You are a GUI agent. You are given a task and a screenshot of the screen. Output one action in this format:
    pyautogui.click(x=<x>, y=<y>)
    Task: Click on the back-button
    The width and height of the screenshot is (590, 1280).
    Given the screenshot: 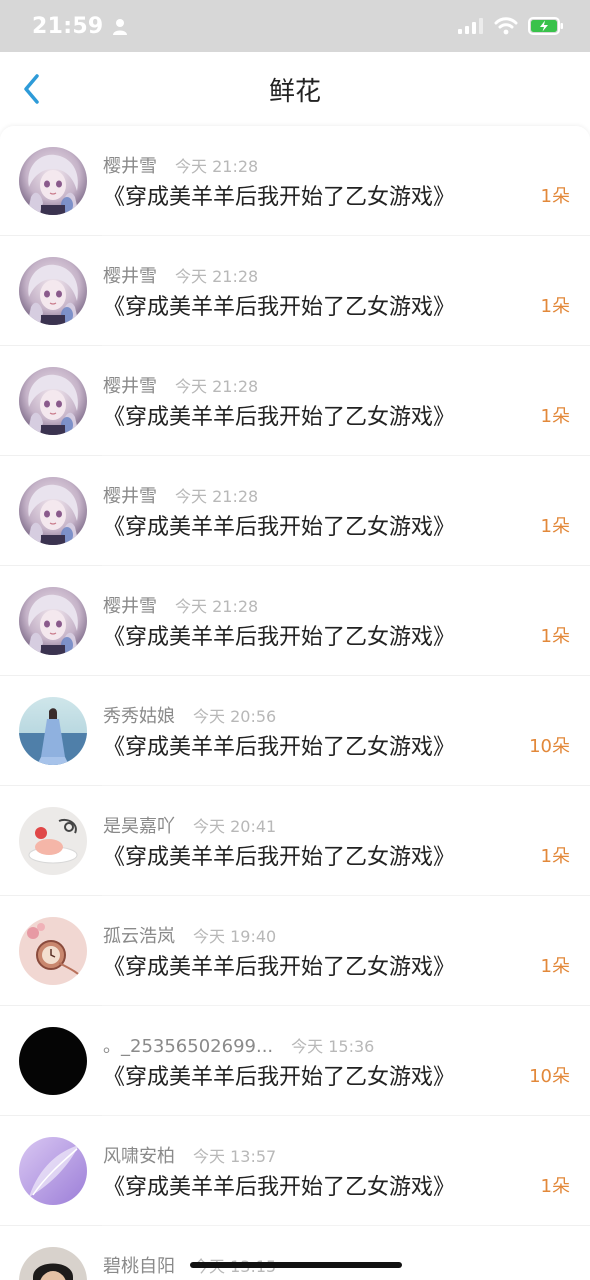 What is the action you would take?
    pyautogui.click(x=32, y=89)
    